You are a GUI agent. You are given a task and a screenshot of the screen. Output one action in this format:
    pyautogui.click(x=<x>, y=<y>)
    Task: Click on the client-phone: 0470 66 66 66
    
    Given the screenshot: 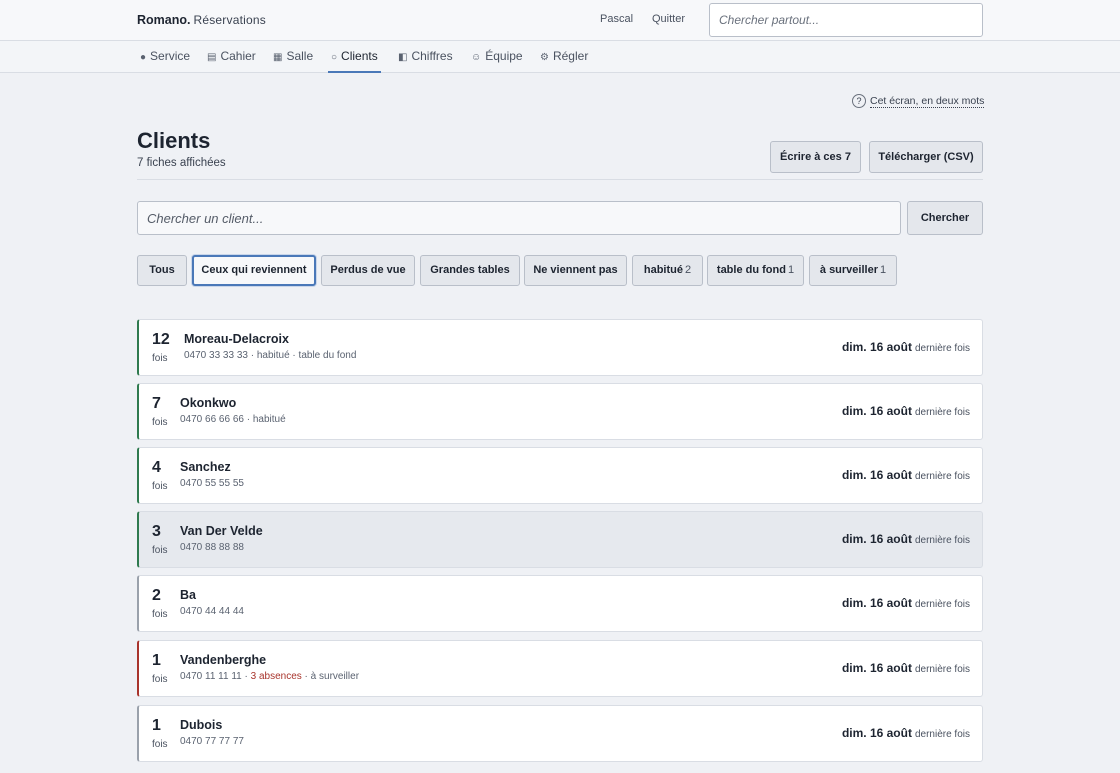 What is the action you would take?
    pyautogui.click(x=212, y=419)
    